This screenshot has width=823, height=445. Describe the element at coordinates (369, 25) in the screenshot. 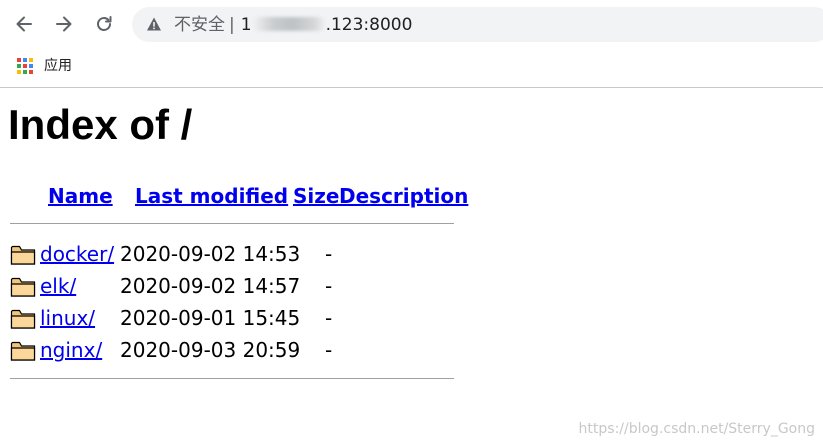

I see `url-host-suffix: .123:8000` at that location.